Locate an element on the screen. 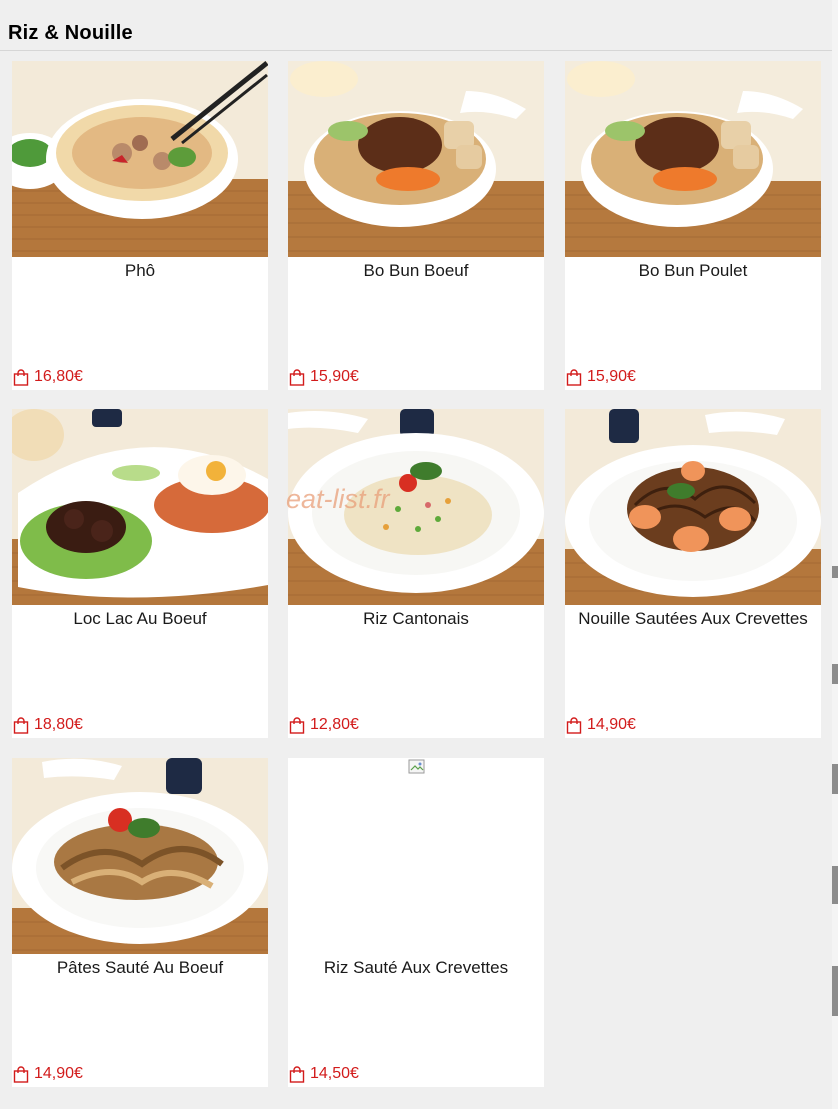 This screenshot has height=1109, width=838. product-price-value: 18,80€ is located at coordinates (58, 724).